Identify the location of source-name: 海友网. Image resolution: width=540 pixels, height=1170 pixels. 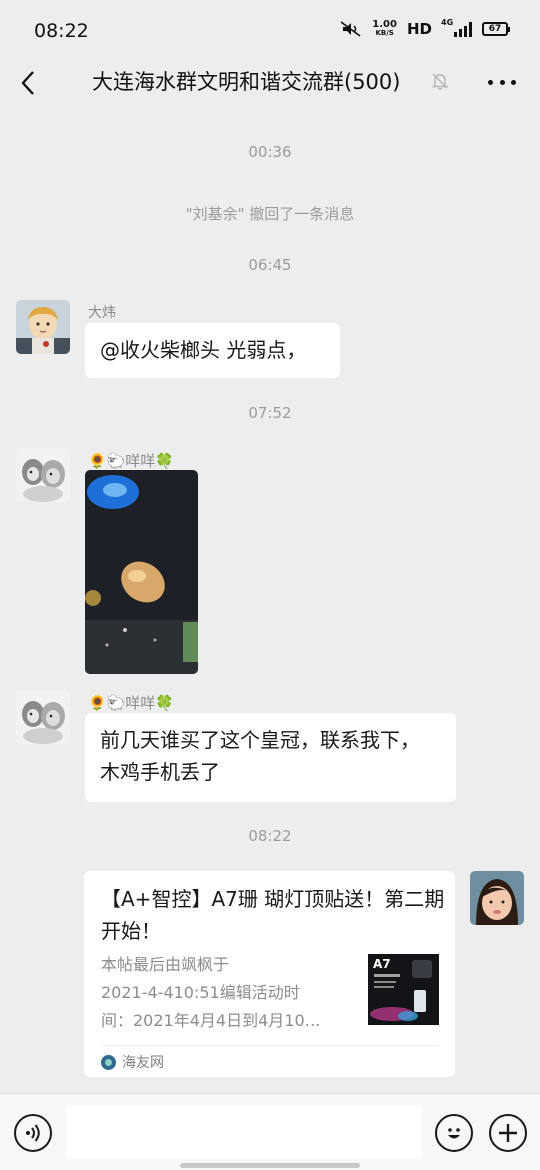
(143, 1063).